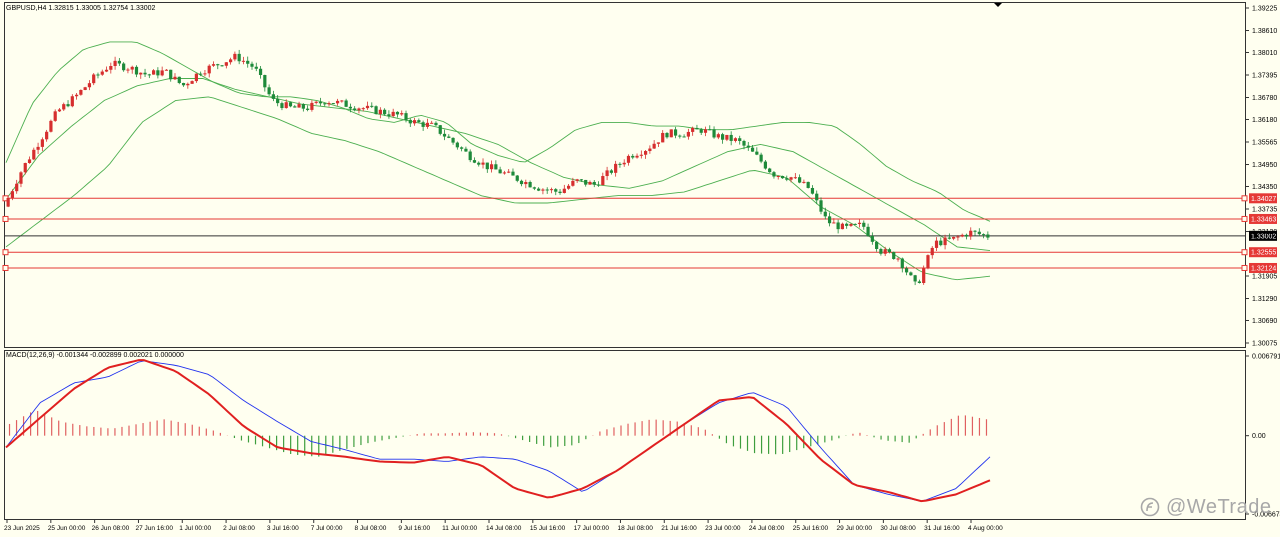 The height and width of the screenshot is (537, 1280). I want to click on price-tick-label: 1.31905, so click(1264, 277).